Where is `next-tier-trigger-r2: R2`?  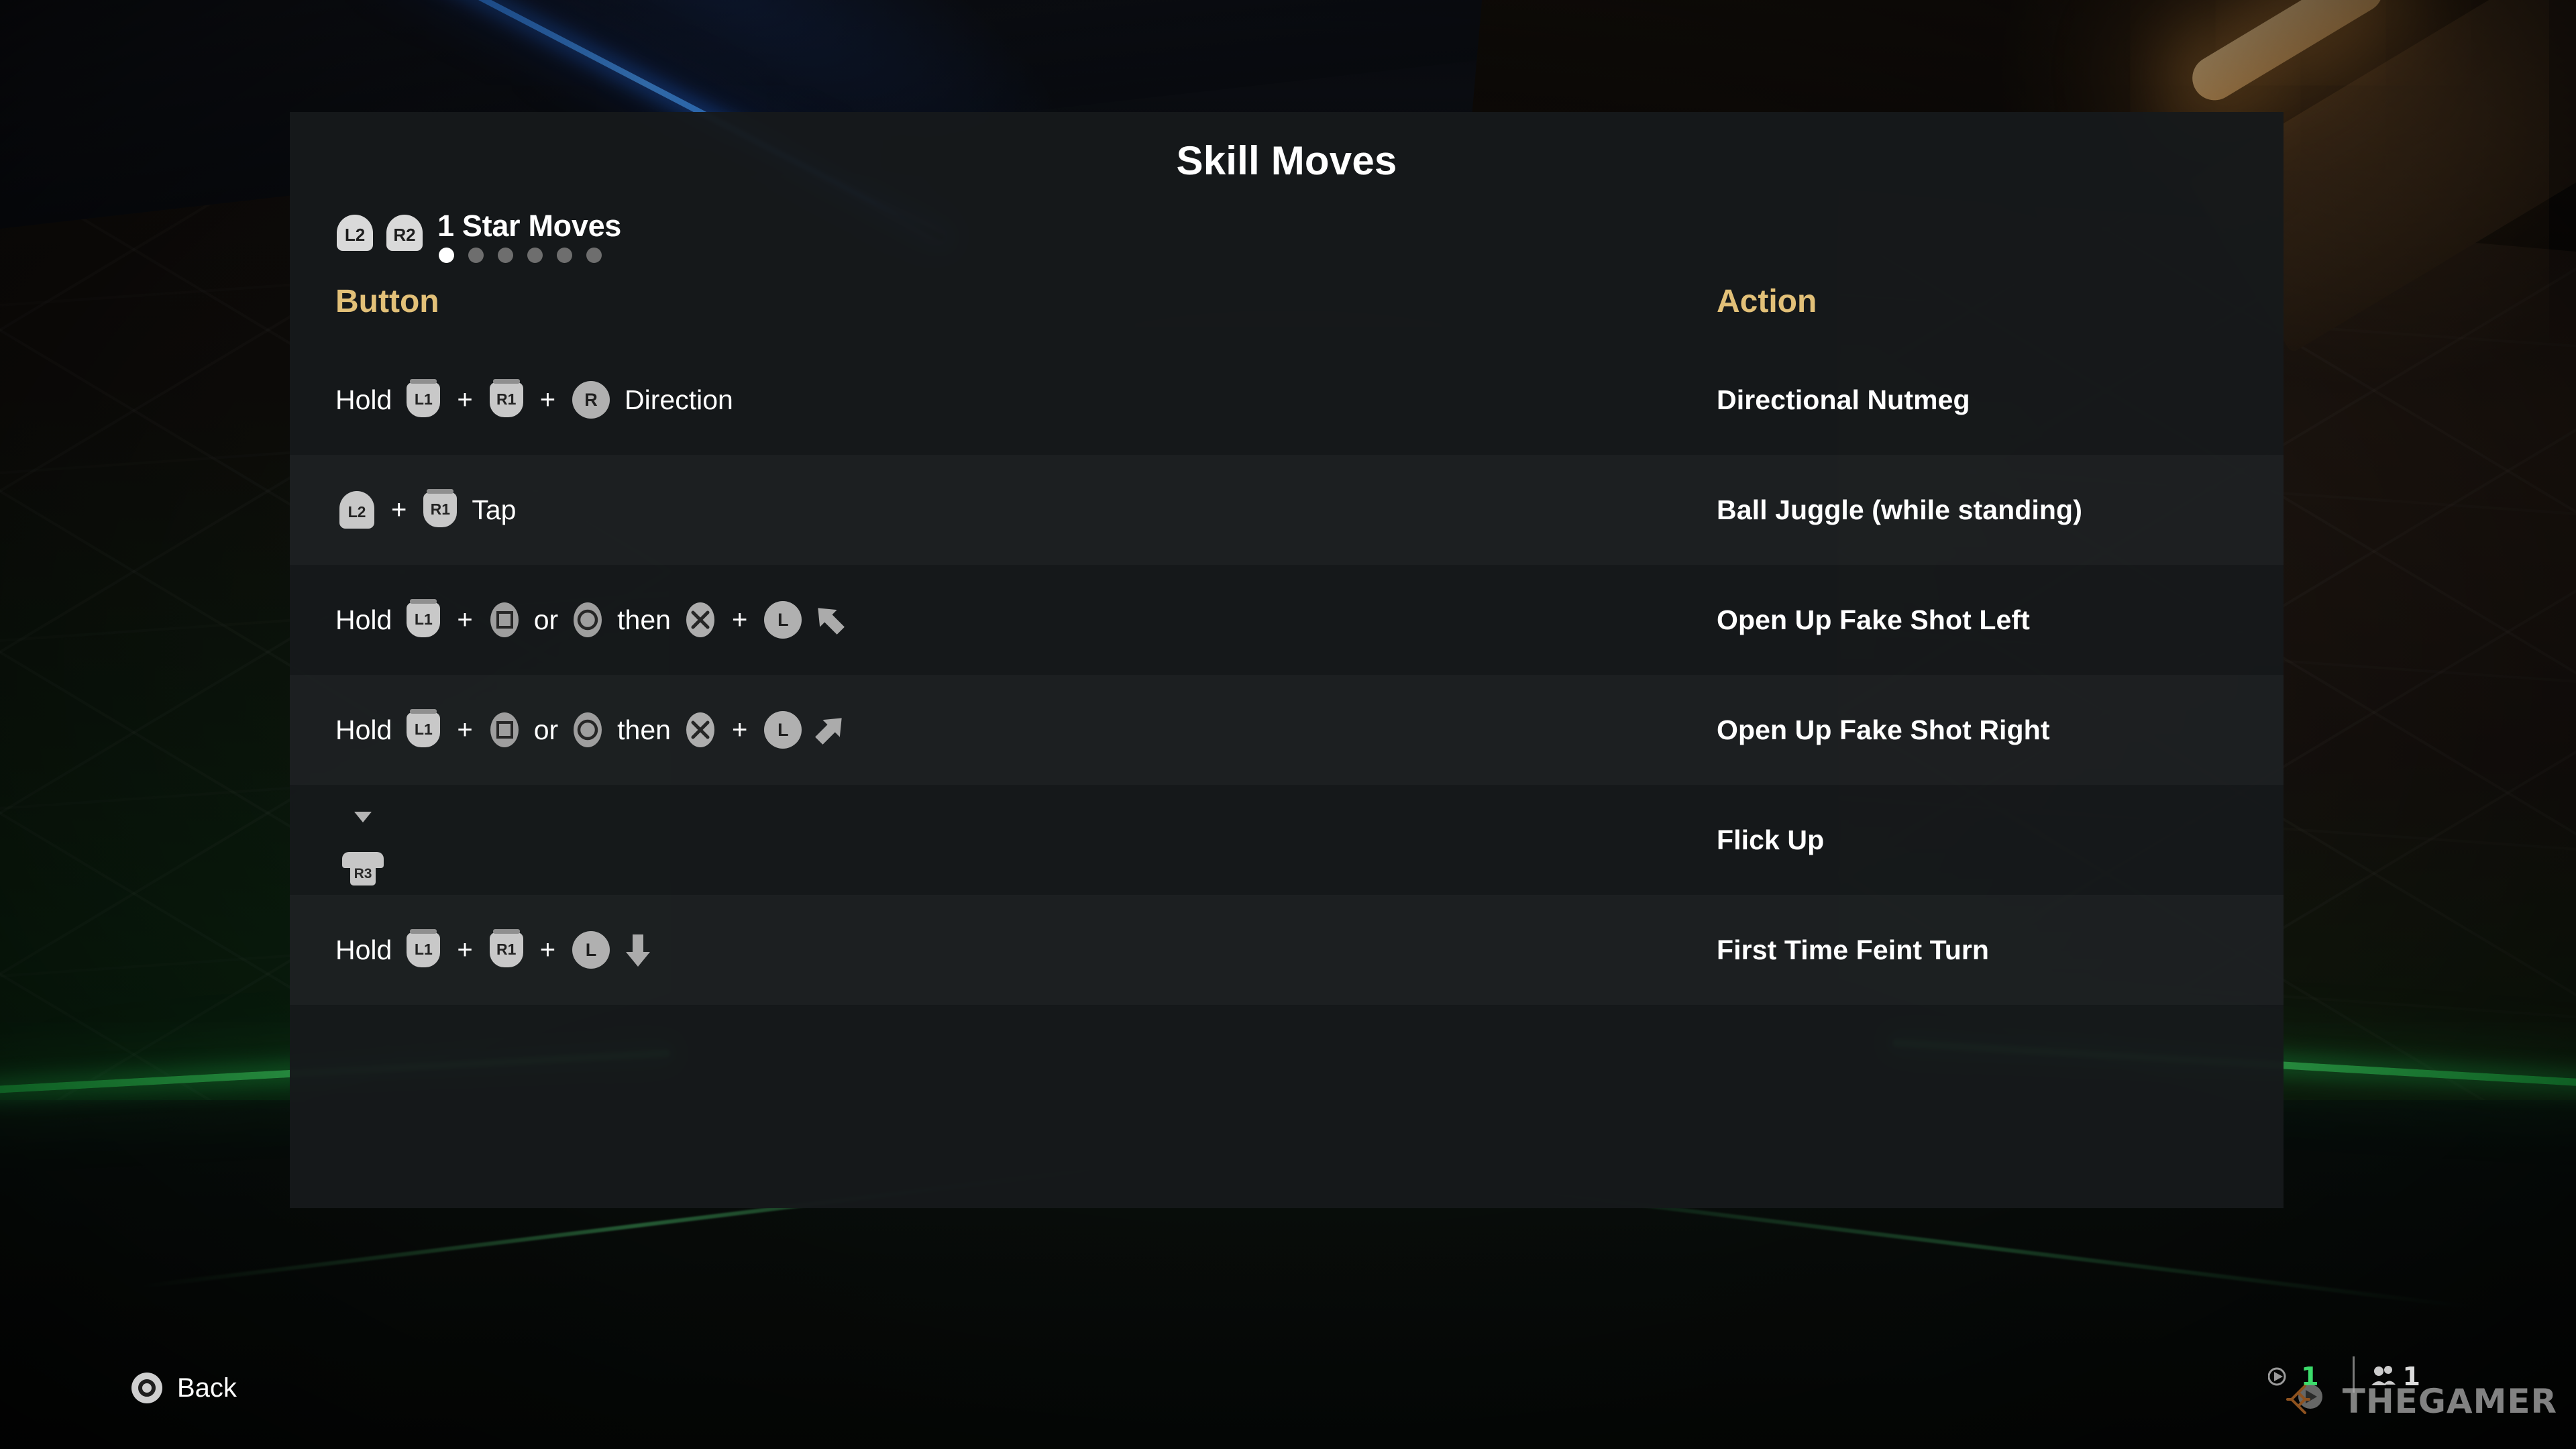
next-tier-trigger-r2: R2 is located at coordinates (404, 233).